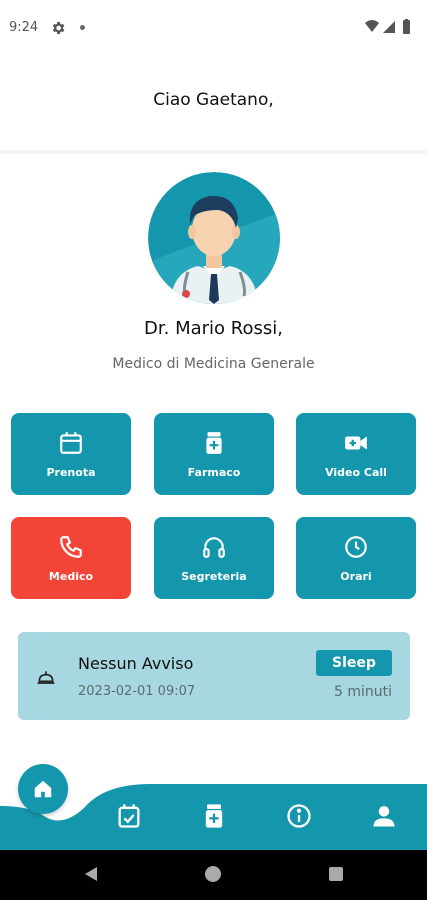 This screenshot has width=427, height=900. I want to click on tile-medico: Medico, so click(71, 558).